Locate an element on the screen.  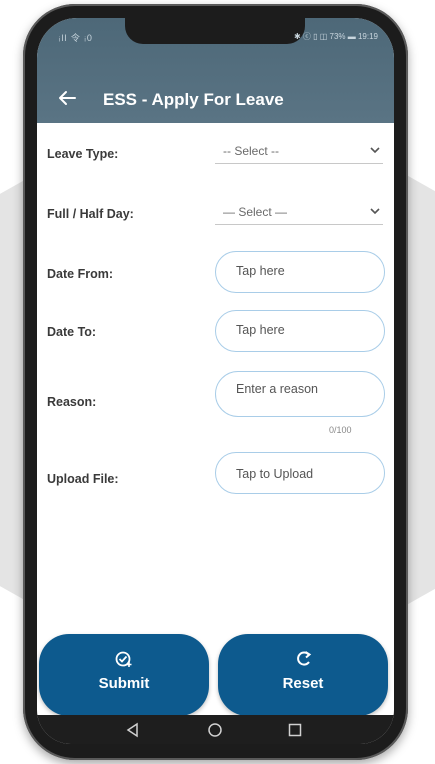
leave-type-value: -- Select -- is located at coordinates (251, 151).